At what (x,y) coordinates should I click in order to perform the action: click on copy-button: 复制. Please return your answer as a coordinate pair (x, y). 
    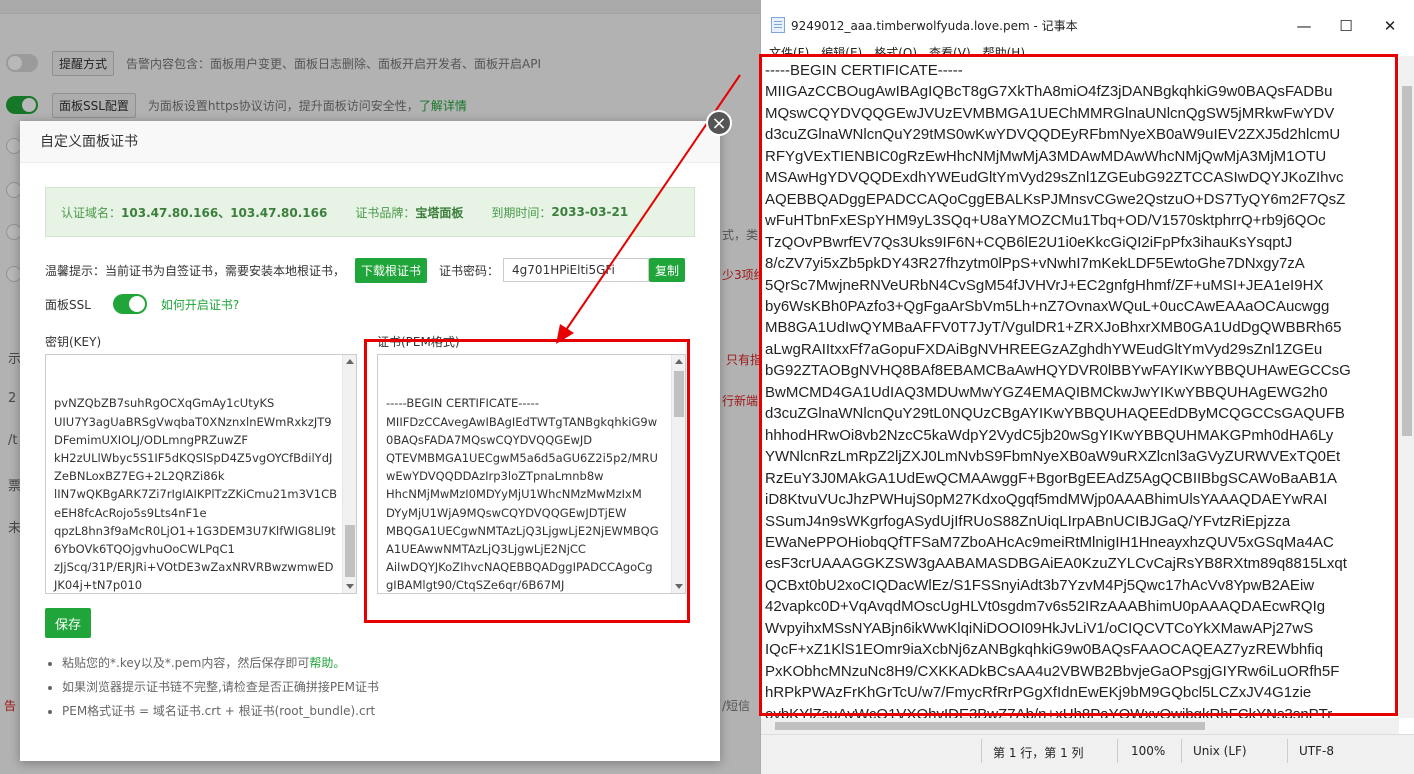
    Looking at the image, I should click on (667, 270).